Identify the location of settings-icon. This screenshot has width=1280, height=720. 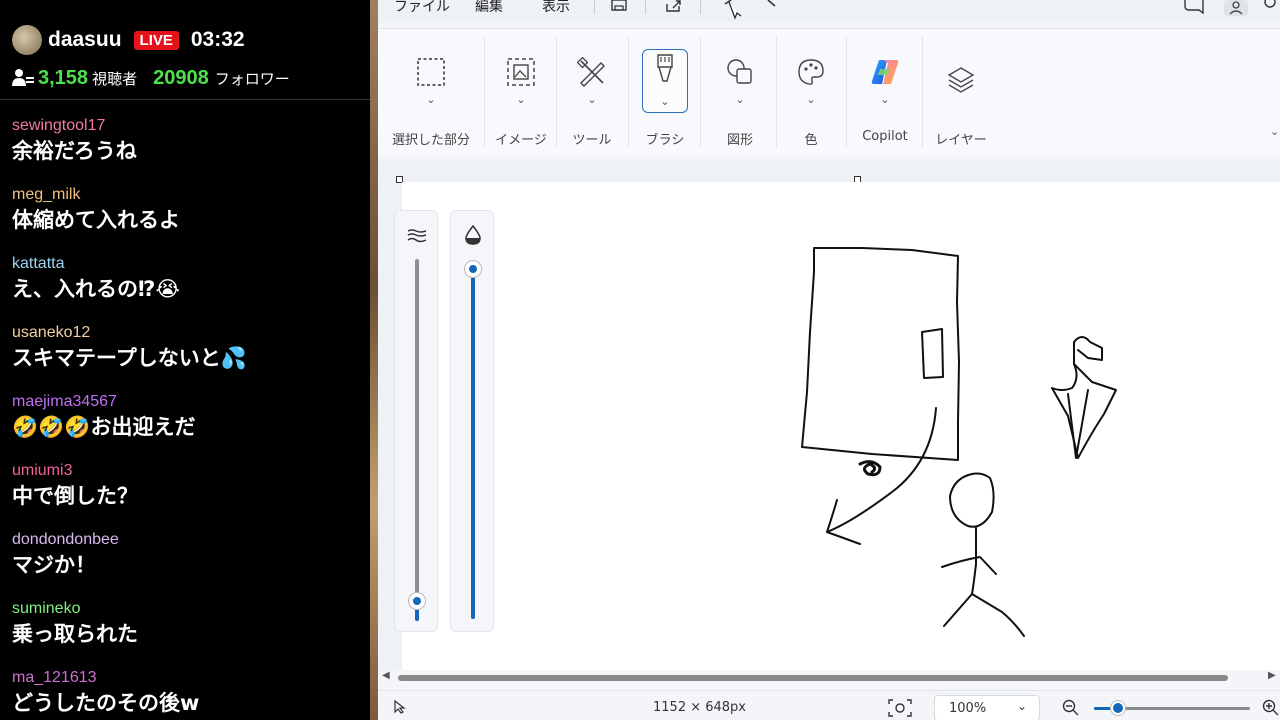
(1270, 6).